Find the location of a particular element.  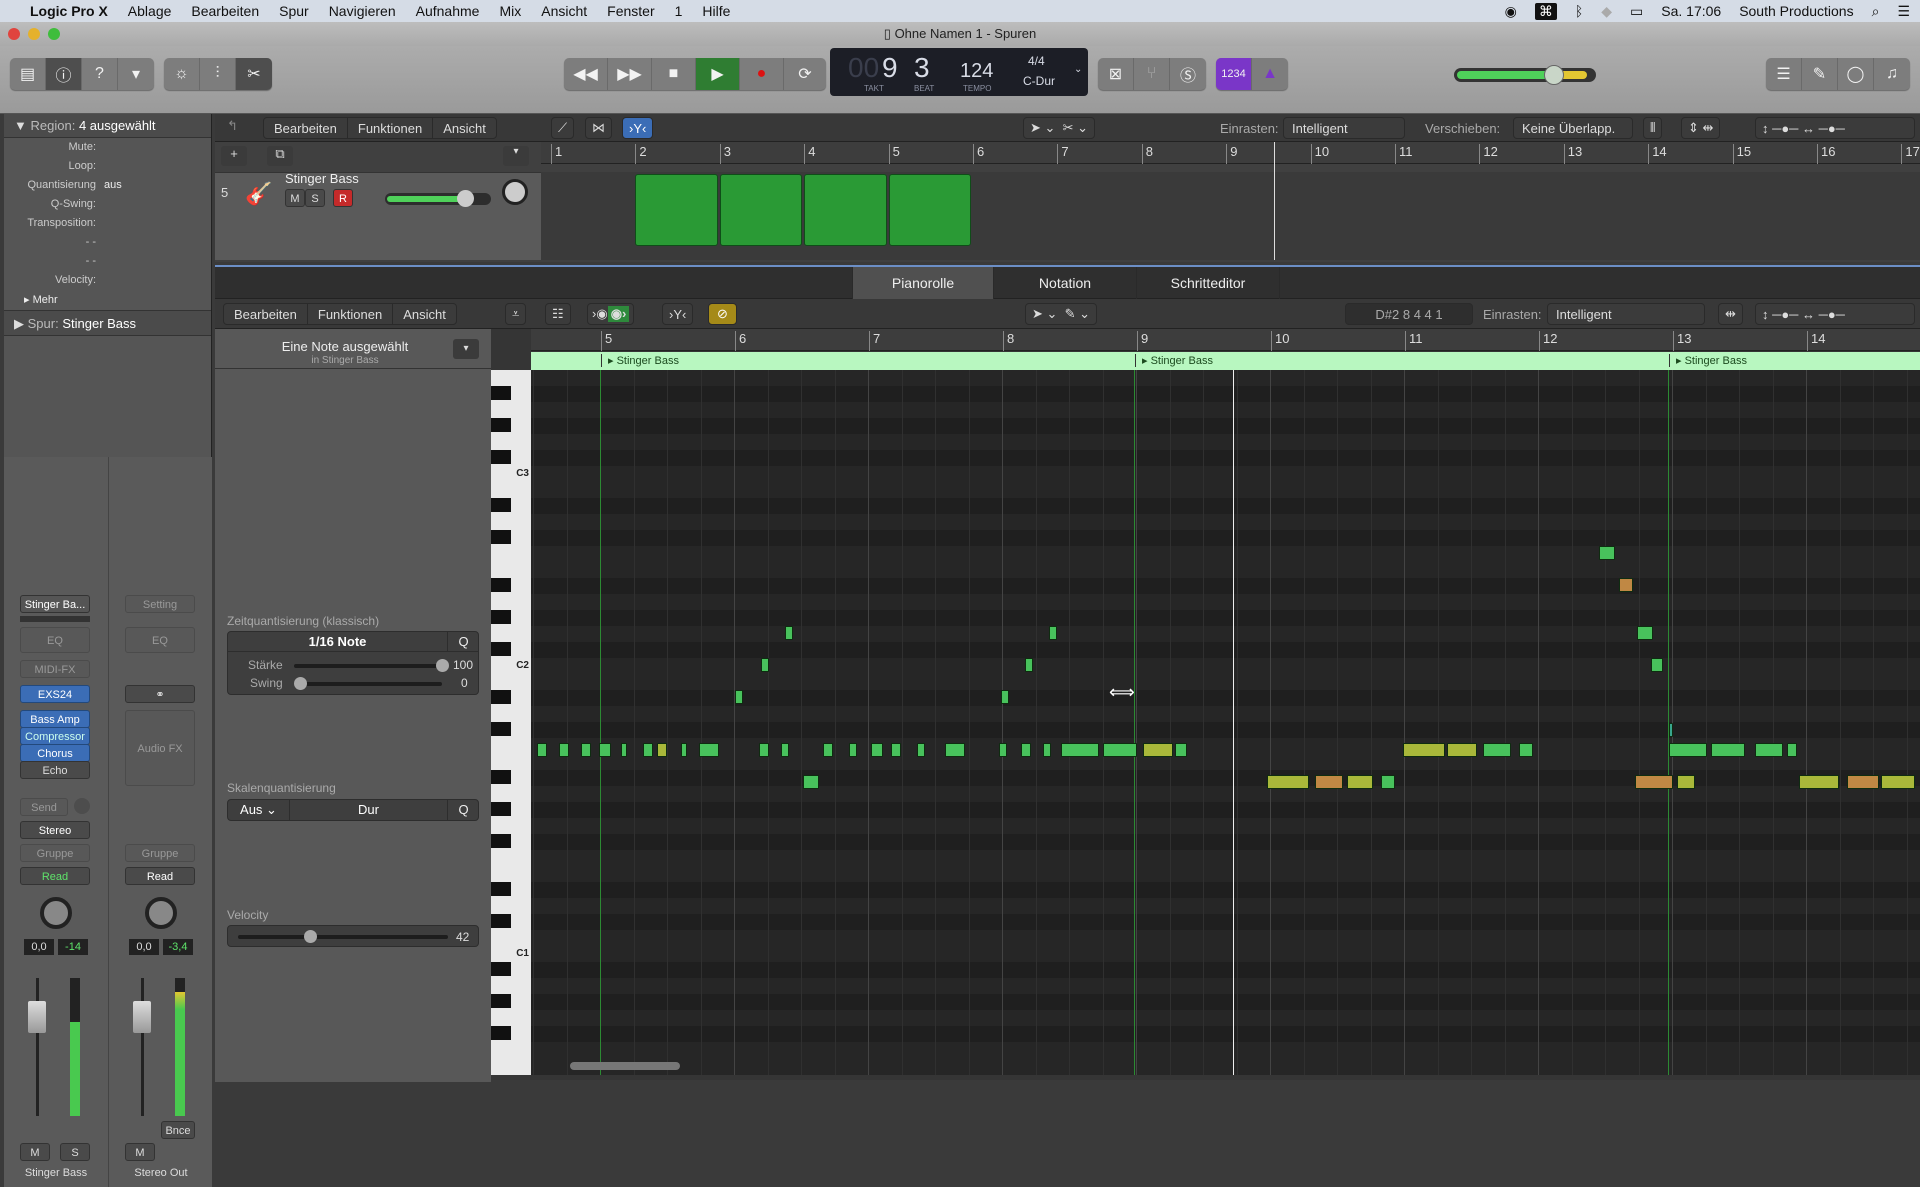

editor-snap-dropdown: Intelligent is located at coordinates (1626, 314).